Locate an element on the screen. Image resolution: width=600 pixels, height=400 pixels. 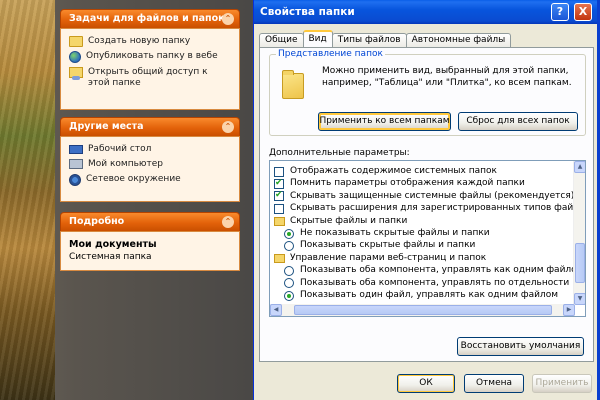
details-body: Мои документы Системная папка is located at coordinates (150, 251).